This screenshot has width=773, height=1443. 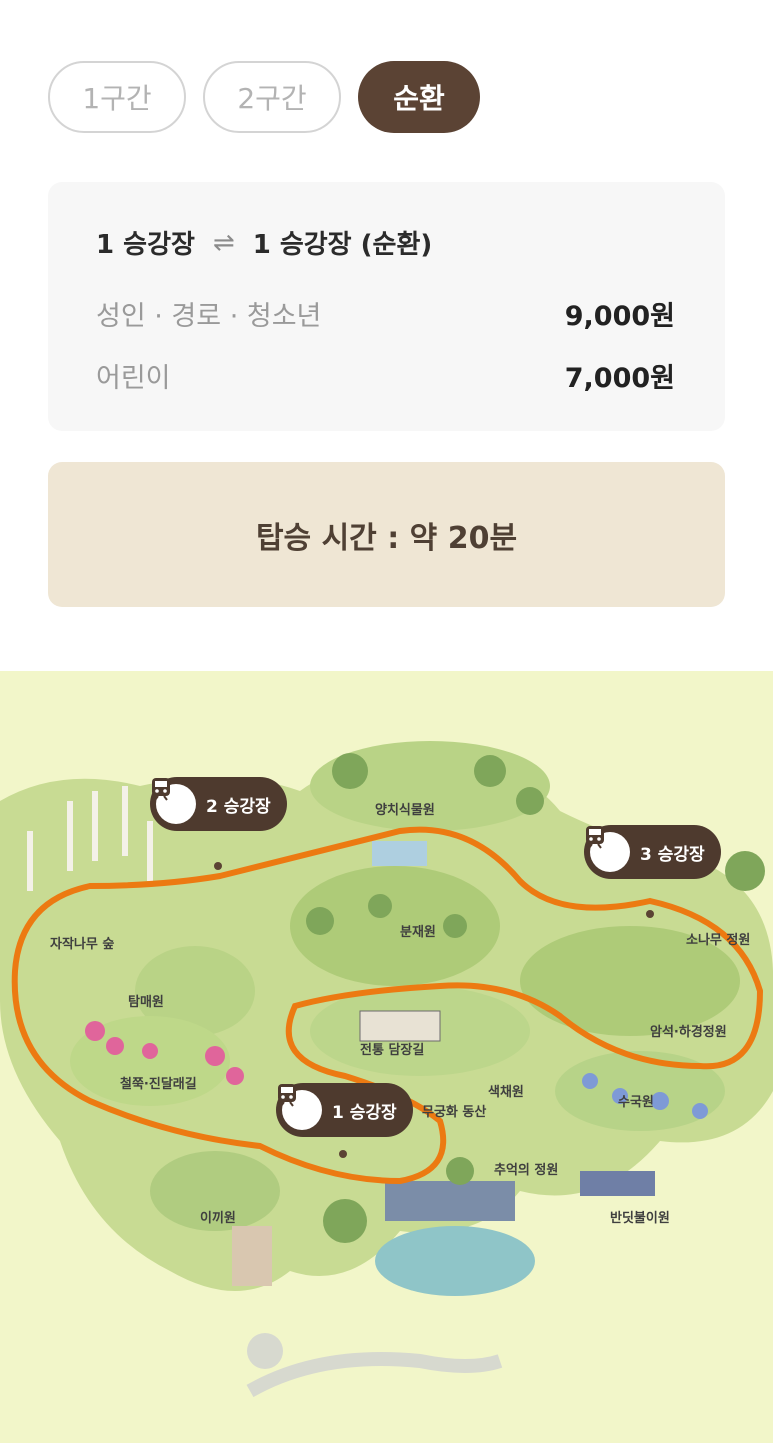 What do you see at coordinates (364, 1112) in the screenshot?
I see `station-label: 1 승강장` at bounding box center [364, 1112].